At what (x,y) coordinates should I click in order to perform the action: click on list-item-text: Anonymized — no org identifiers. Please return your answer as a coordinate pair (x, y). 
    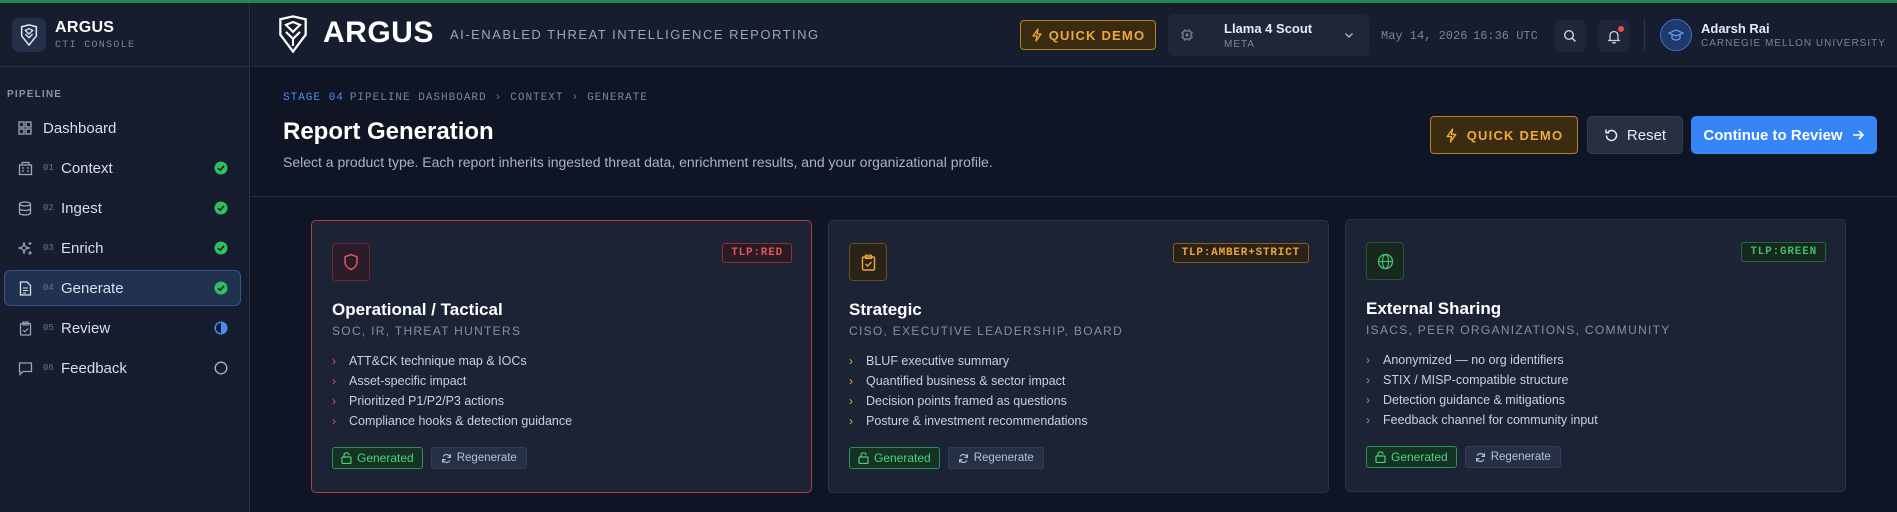
    Looking at the image, I should click on (1473, 360).